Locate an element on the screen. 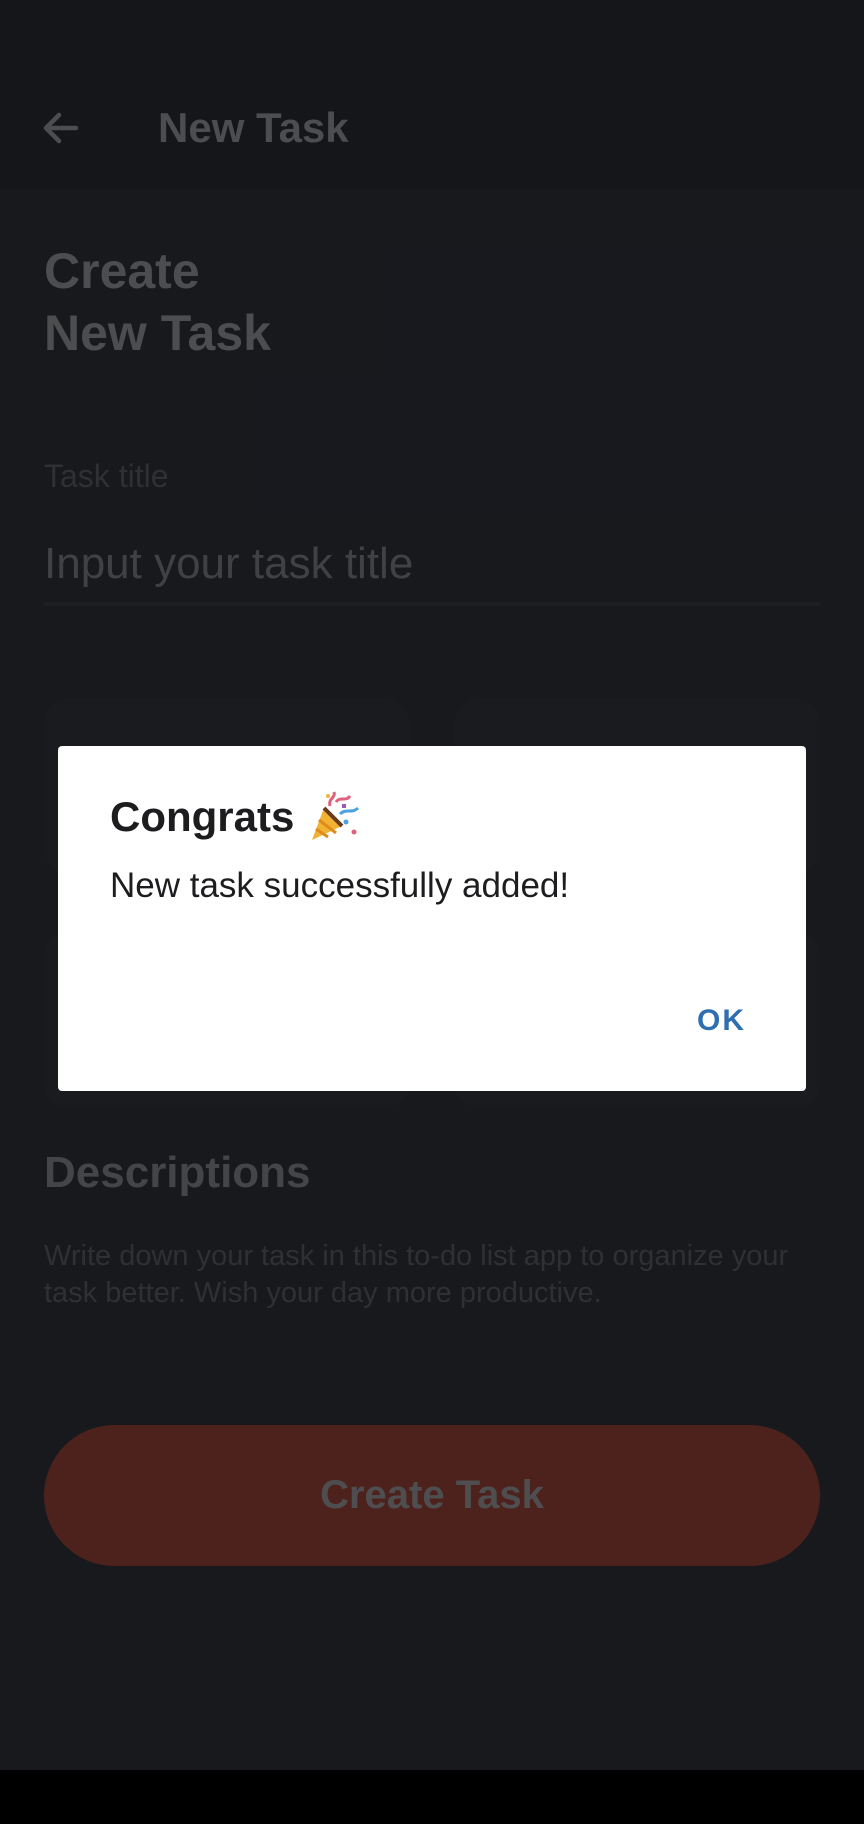 This screenshot has height=1824, width=864. dialog-title: Congrats is located at coordinates (235, 817).